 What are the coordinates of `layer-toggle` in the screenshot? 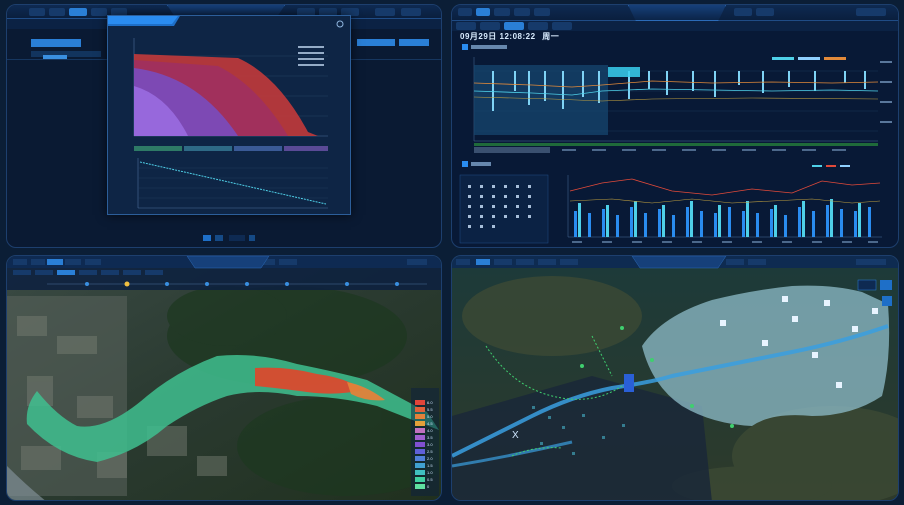 It's located at (867, 285).